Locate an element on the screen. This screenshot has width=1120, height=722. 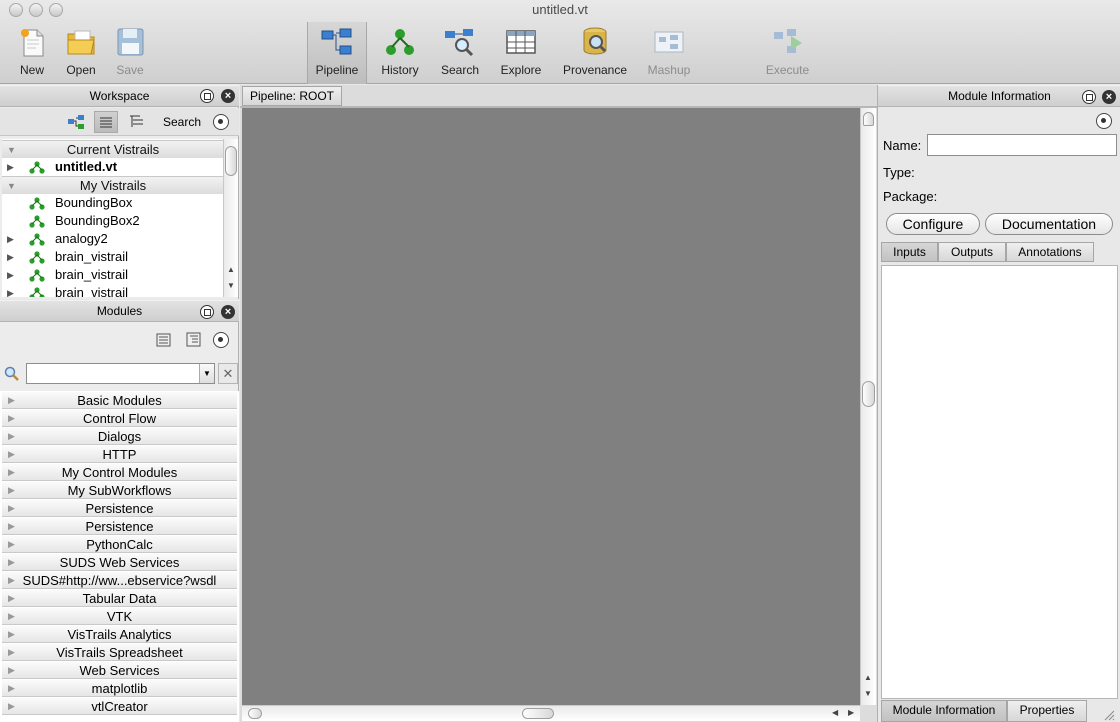
tab-pipeline-root: Pipeline: ROOT is located at coordinates (292, 96).